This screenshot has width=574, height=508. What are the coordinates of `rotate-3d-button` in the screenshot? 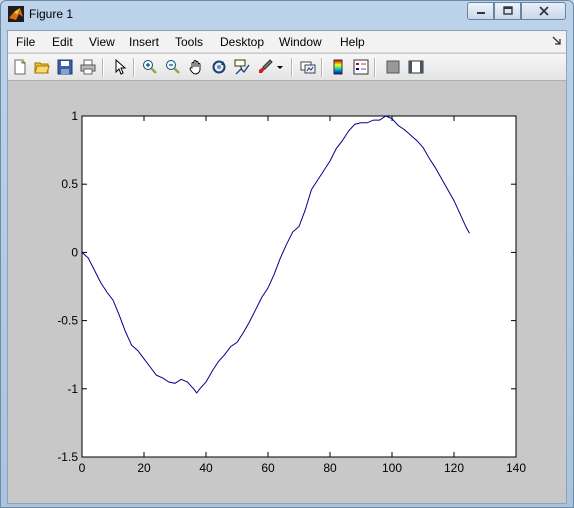 It's located at (219, 67).